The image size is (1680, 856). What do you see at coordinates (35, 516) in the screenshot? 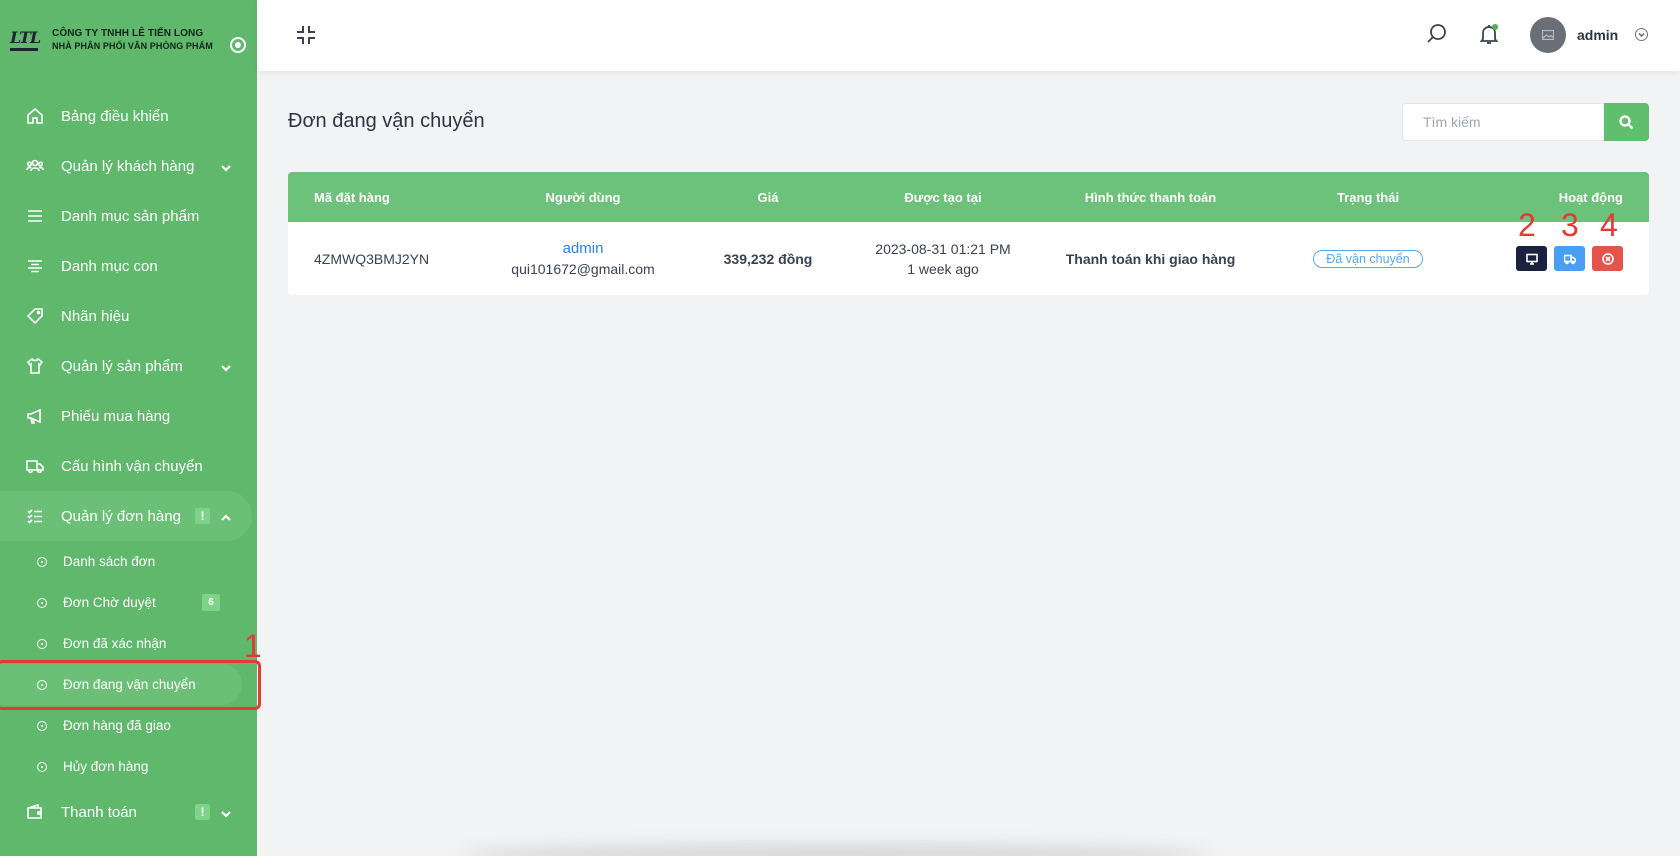
I see `checklist-icon` at bounding box center [35, 516].